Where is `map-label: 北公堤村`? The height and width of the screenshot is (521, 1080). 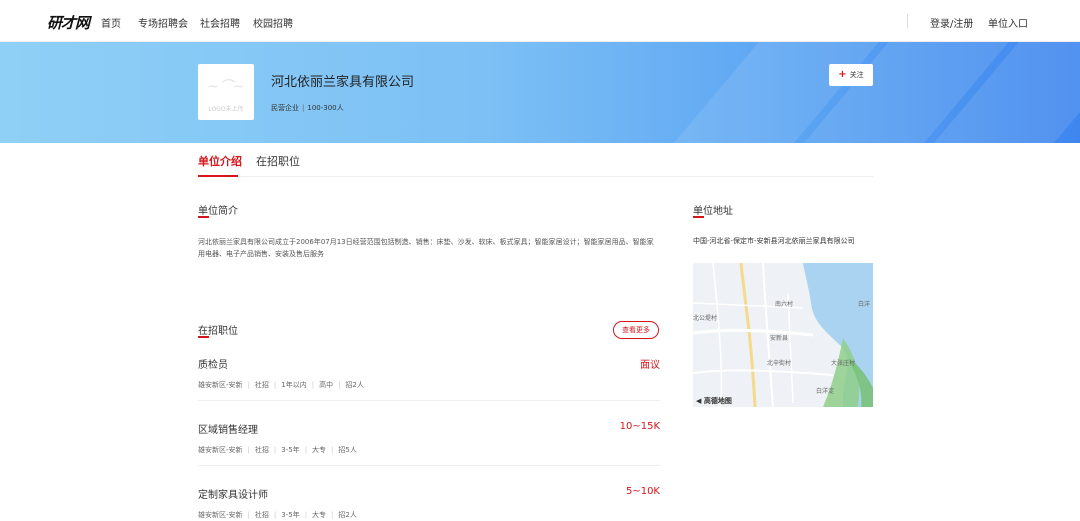 map-label: 北公堤村 is located at coordinates (705, 318).